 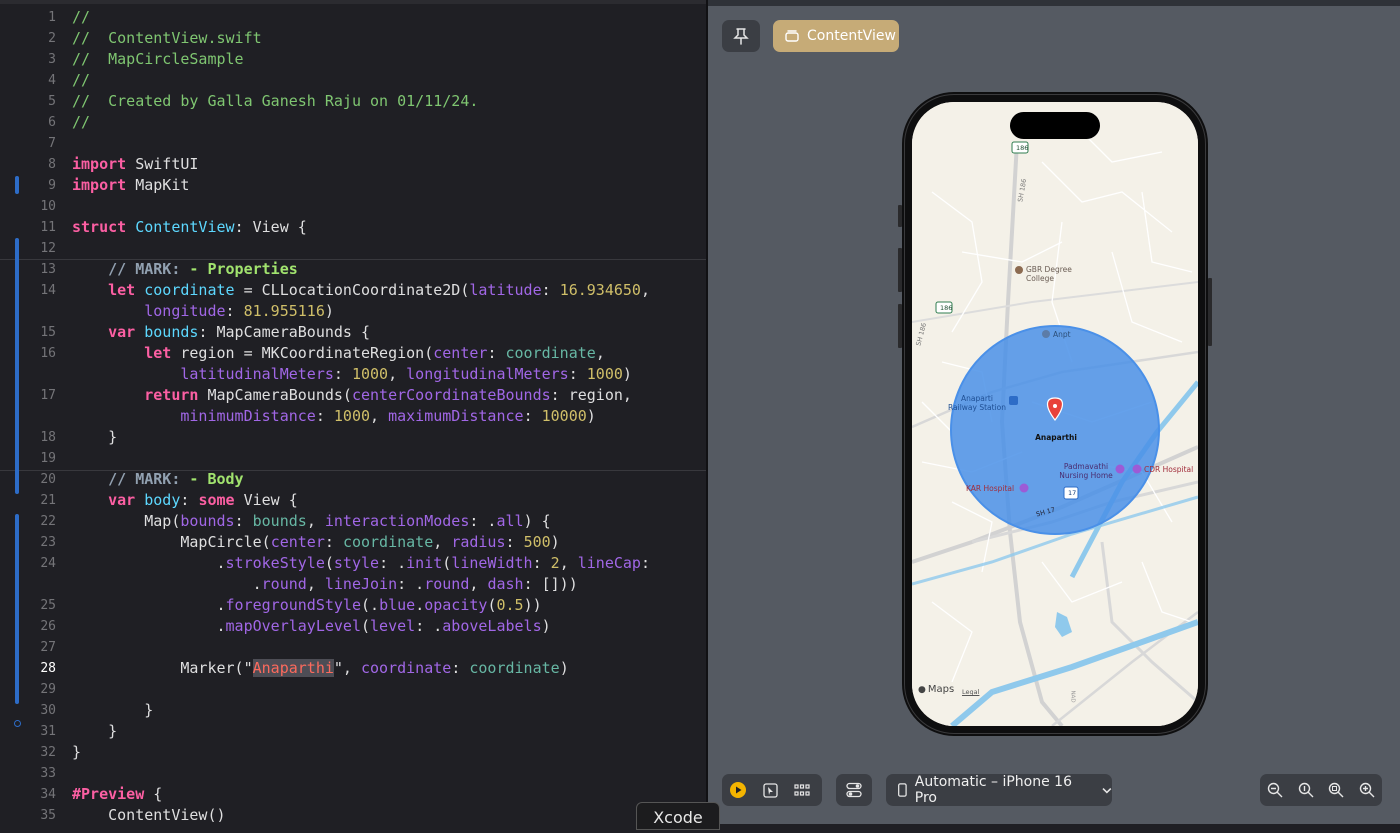 I want to click on code-line: 35 ContentView(), so click(x=353, y=814).